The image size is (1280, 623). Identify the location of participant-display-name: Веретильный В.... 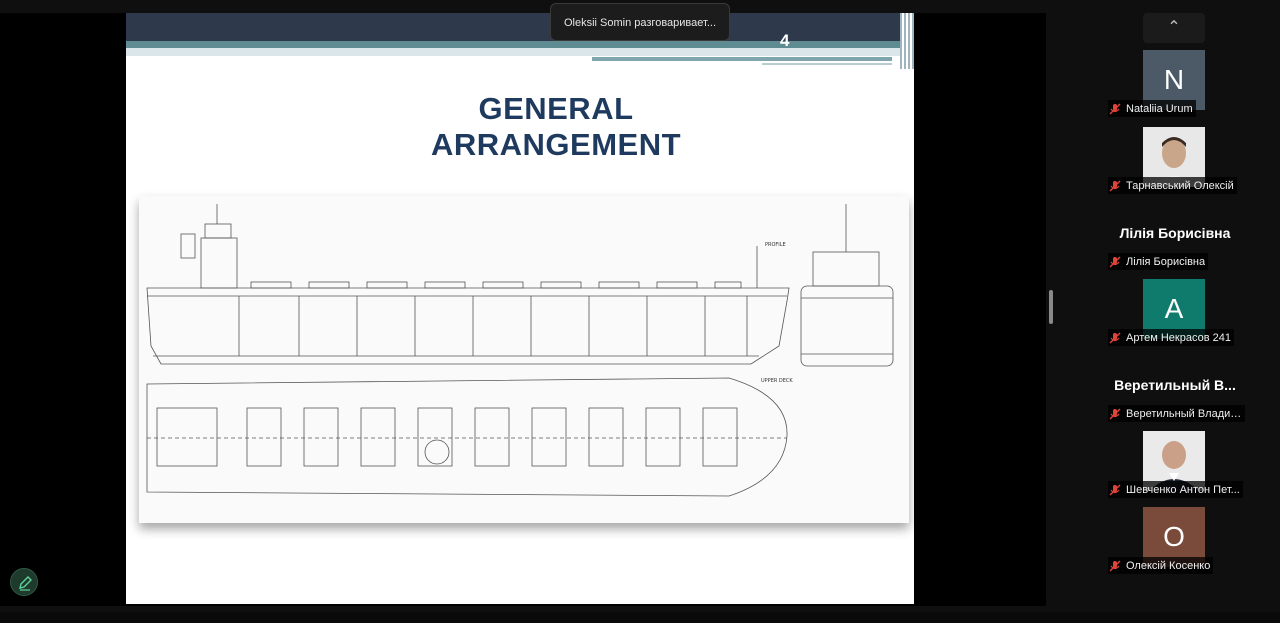
(1175, 385).